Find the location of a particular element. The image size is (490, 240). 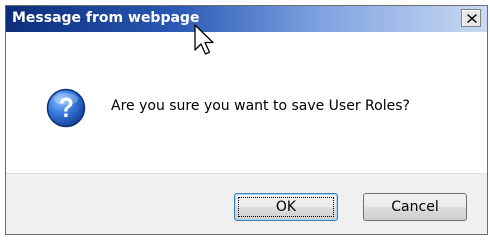

cancel-button: Cancel is located at coordinates (415, 207).